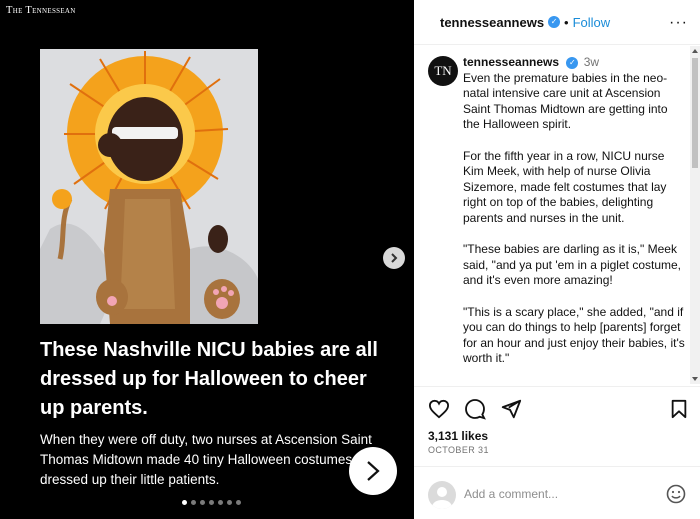  What do you see at coordinates (695, 113) in the screenshot?
I see `scroll-thumb` at bounding box center [695, 113].